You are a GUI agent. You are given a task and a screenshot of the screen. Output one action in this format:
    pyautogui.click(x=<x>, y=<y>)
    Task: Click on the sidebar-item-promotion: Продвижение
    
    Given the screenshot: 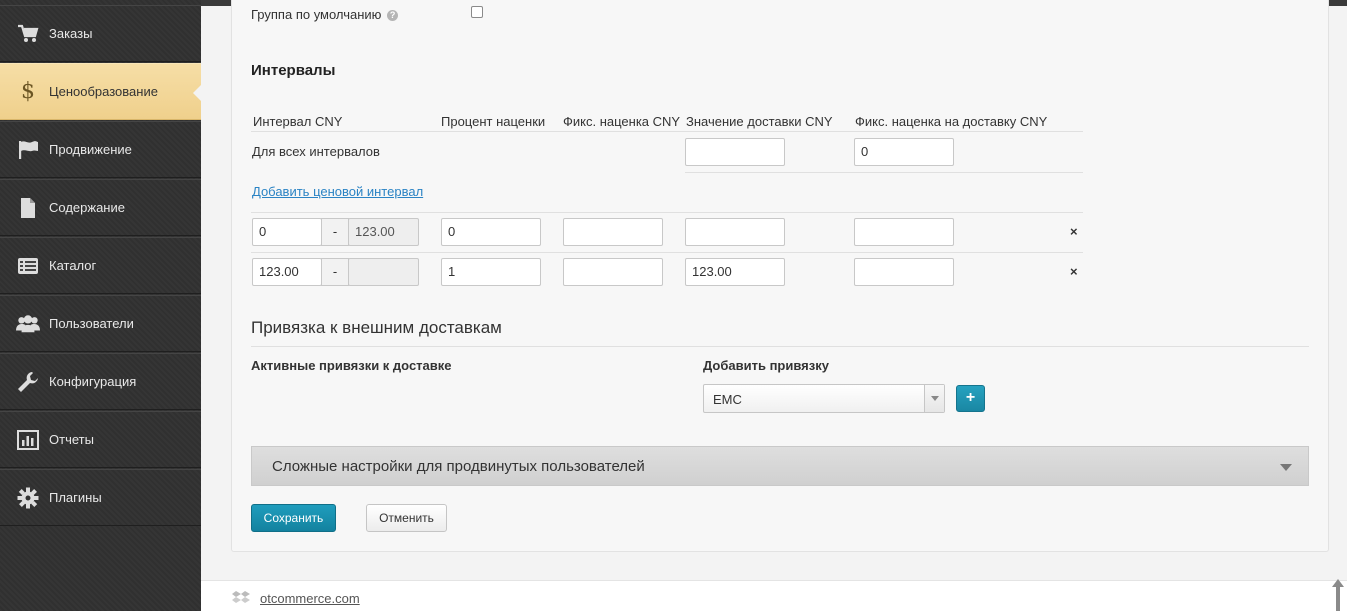 What is the action you would take?
    pyautogui.click(x=100, y=149)
    